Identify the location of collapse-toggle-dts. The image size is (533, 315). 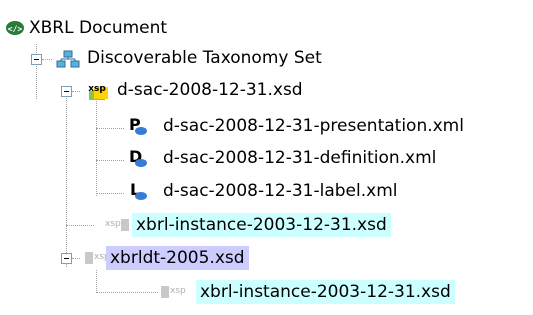
(36, 59).